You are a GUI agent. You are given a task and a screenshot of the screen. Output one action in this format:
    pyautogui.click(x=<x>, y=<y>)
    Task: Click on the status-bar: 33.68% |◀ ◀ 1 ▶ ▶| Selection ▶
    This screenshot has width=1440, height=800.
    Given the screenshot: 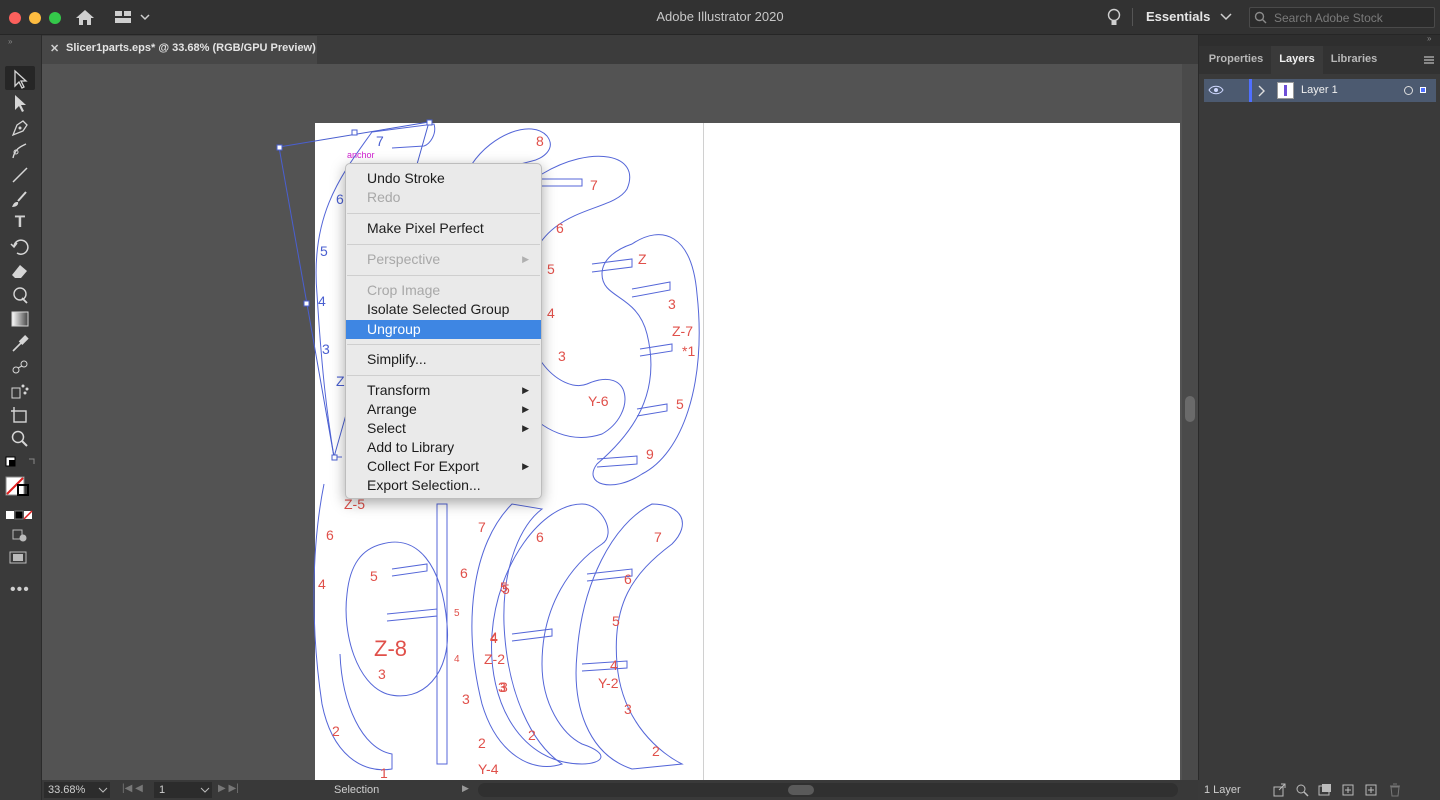 What is the action you would take?
    pyautogui.click(x=620, y=790)
    